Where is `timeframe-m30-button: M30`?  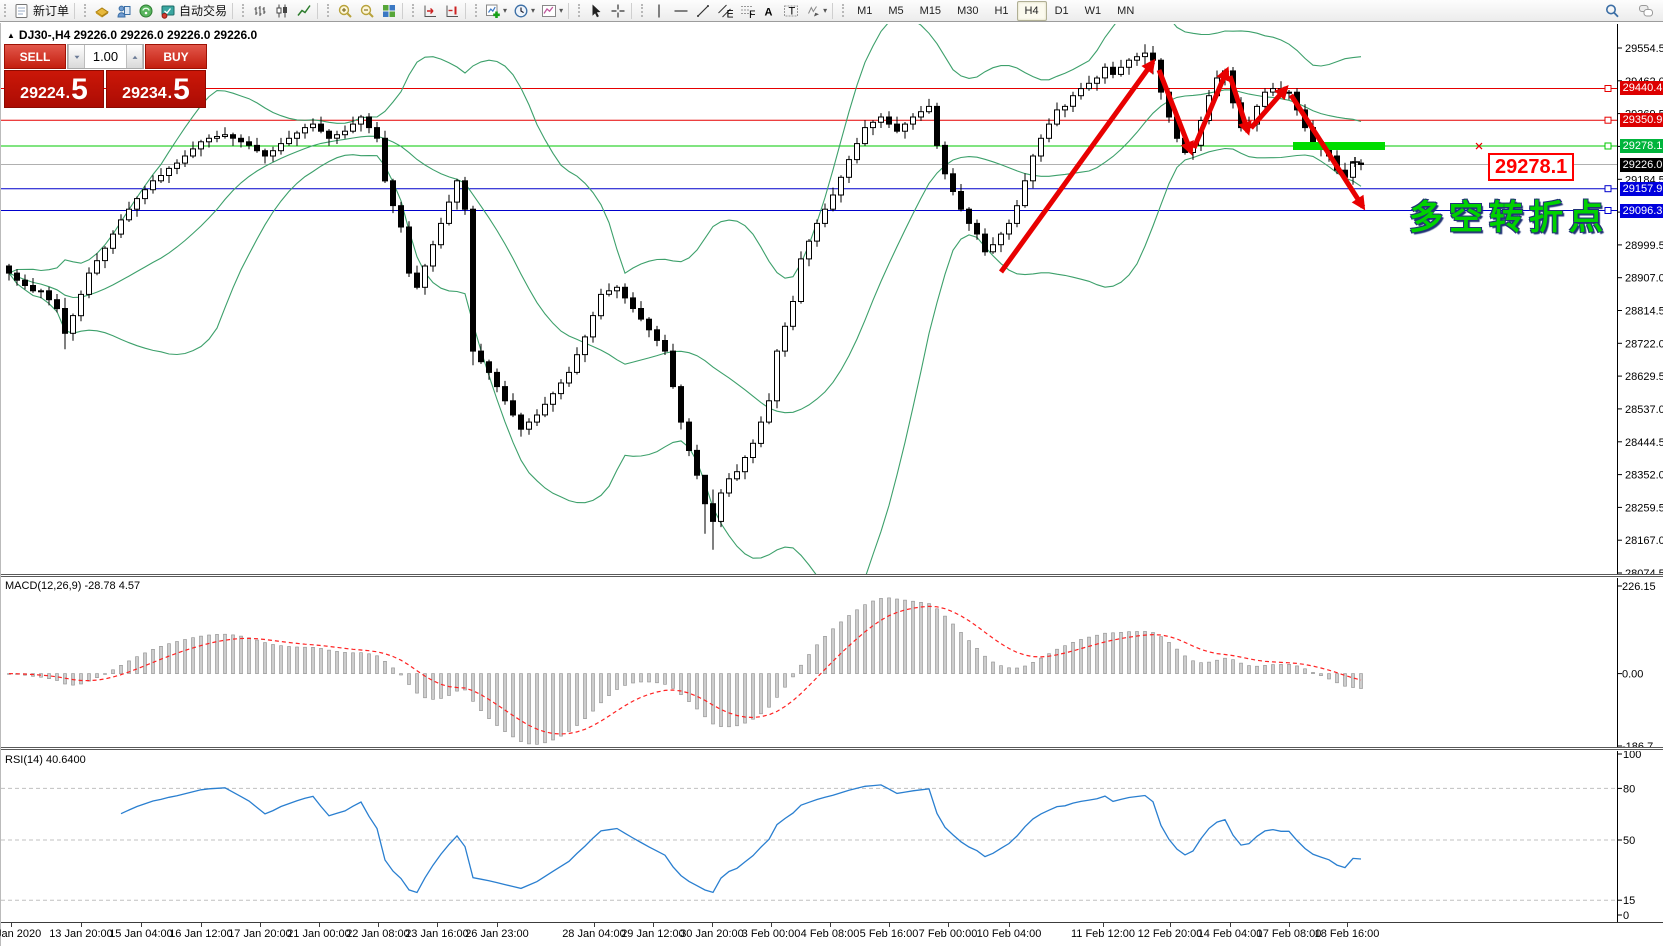
timeframe-m30-button: M30 is located at coordinates (967, 11).